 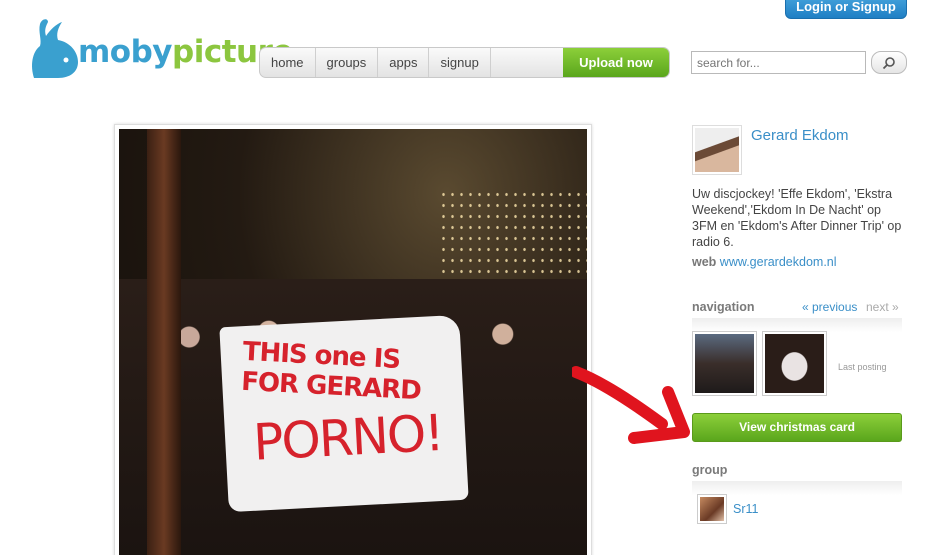 I want to click on group-divider, so click(x=797, y=488).